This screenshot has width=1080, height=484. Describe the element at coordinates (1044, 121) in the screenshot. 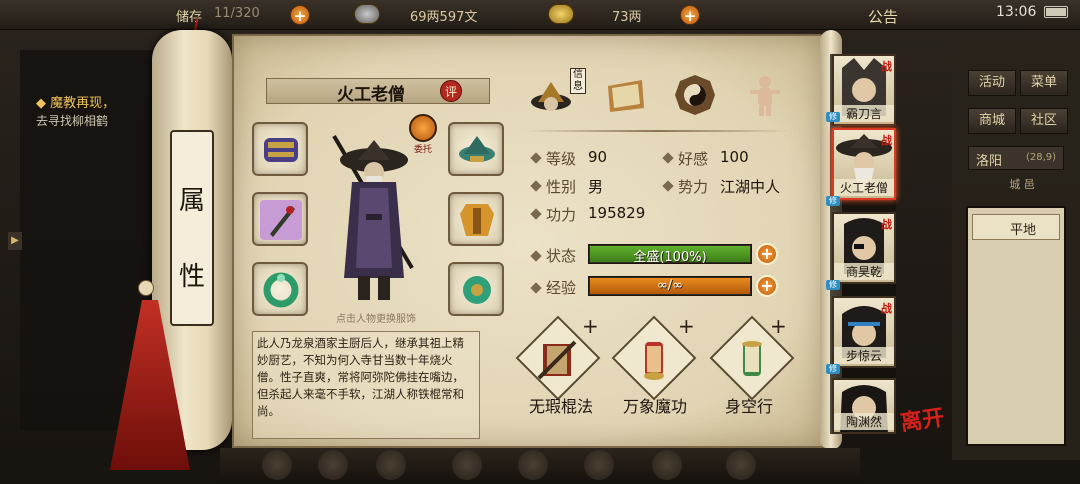

I see `community-button: 社区` at that location.